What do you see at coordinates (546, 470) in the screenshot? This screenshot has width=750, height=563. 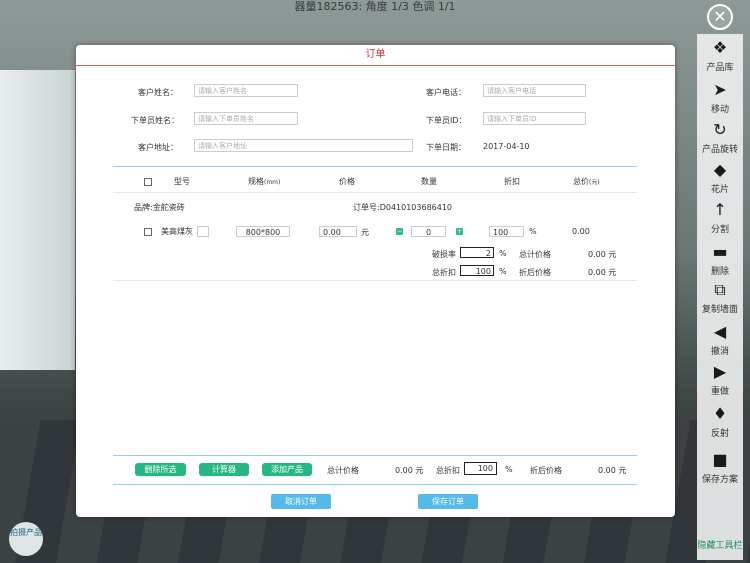 I see `footer-after-discount-label: 折后价格` at bounding box center [546, 470].